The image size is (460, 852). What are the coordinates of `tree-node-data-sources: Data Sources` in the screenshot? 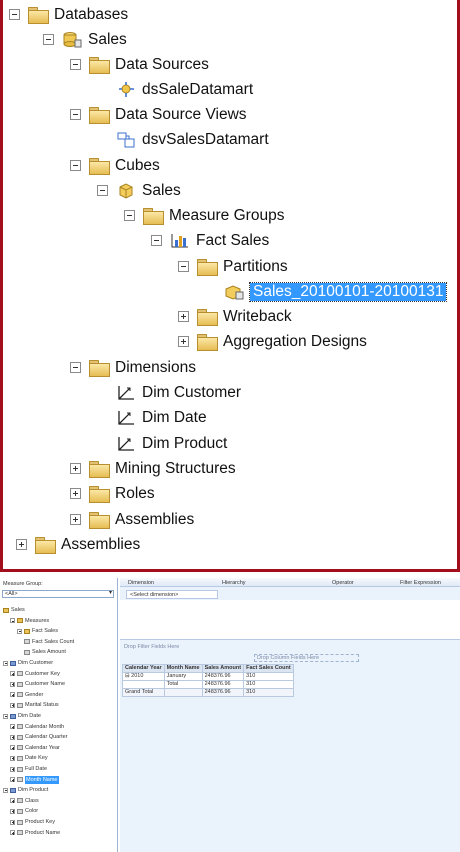 It's located at (139, 64).